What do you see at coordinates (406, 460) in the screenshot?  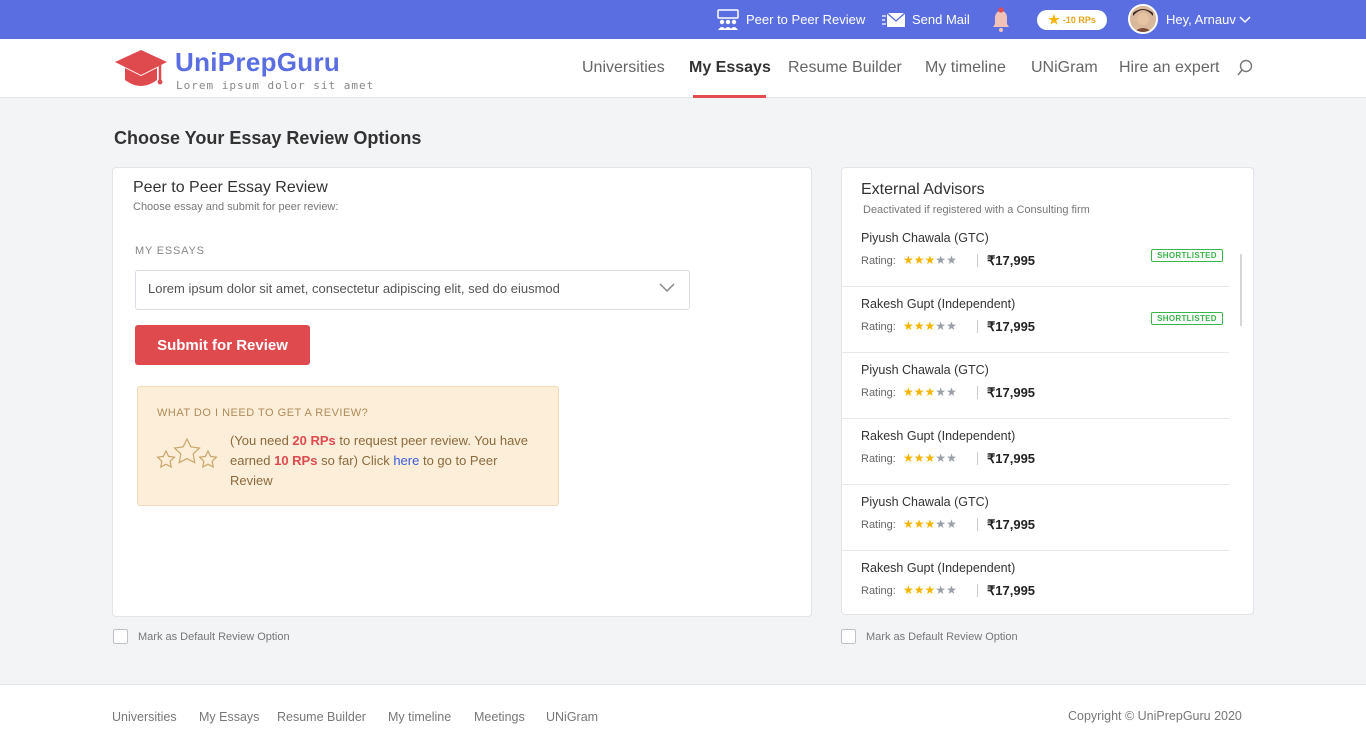 I see `peer-review-here-link: here` at bounding box center [406, 460].